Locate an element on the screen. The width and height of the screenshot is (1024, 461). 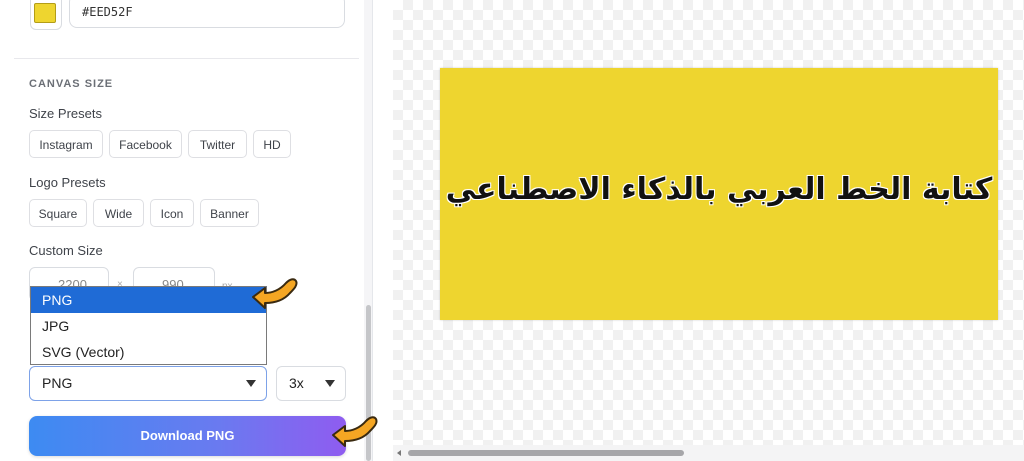
scale-select: 3x is located at coordinates (311, 383).